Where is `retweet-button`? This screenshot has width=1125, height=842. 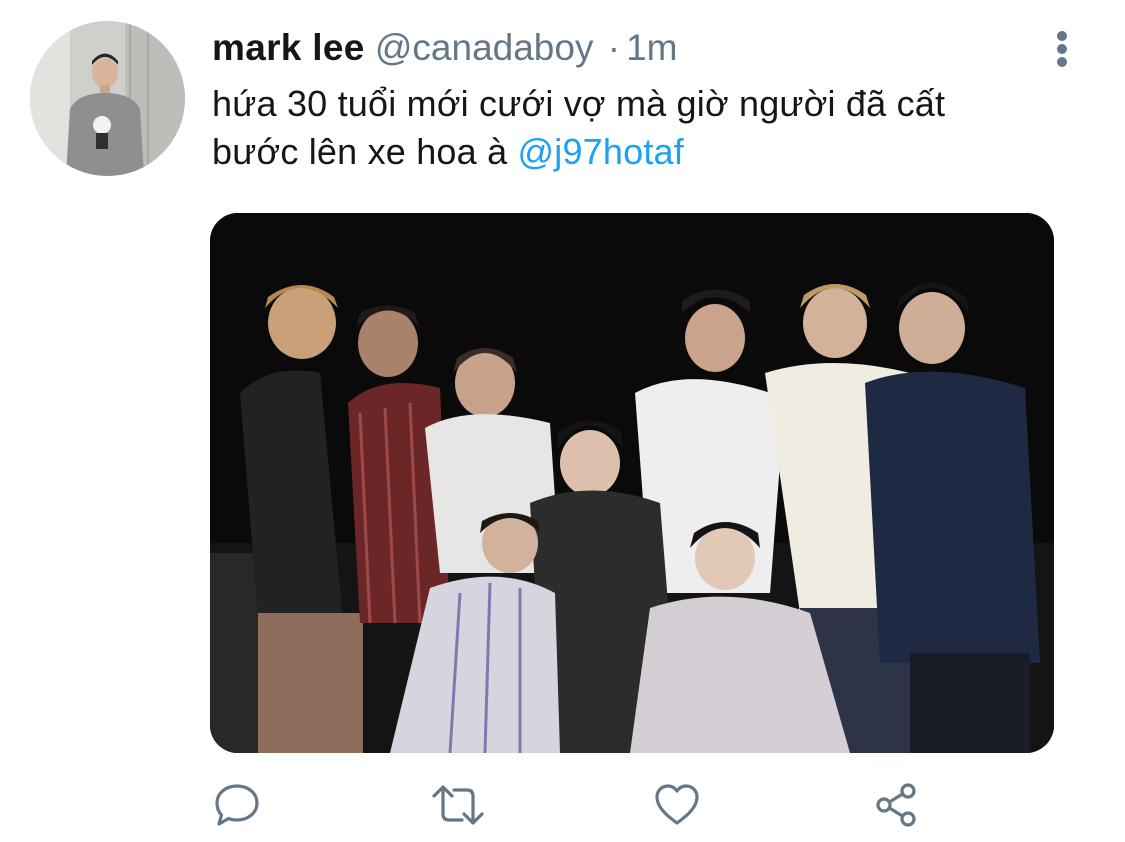 retweet-button is located at coordinates (458, 805).